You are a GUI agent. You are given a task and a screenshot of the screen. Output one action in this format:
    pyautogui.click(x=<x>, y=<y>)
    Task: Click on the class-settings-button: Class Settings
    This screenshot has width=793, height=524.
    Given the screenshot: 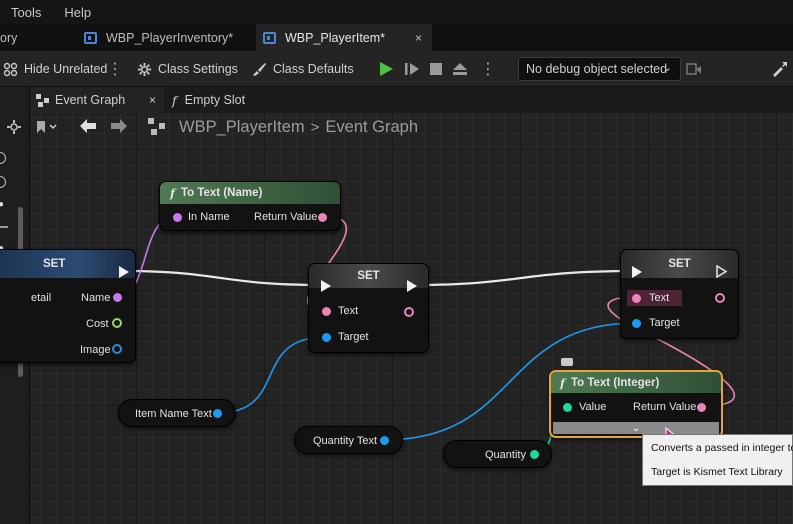 What is the action you would take?
    pyautogui.click(x=187, y=69)
    